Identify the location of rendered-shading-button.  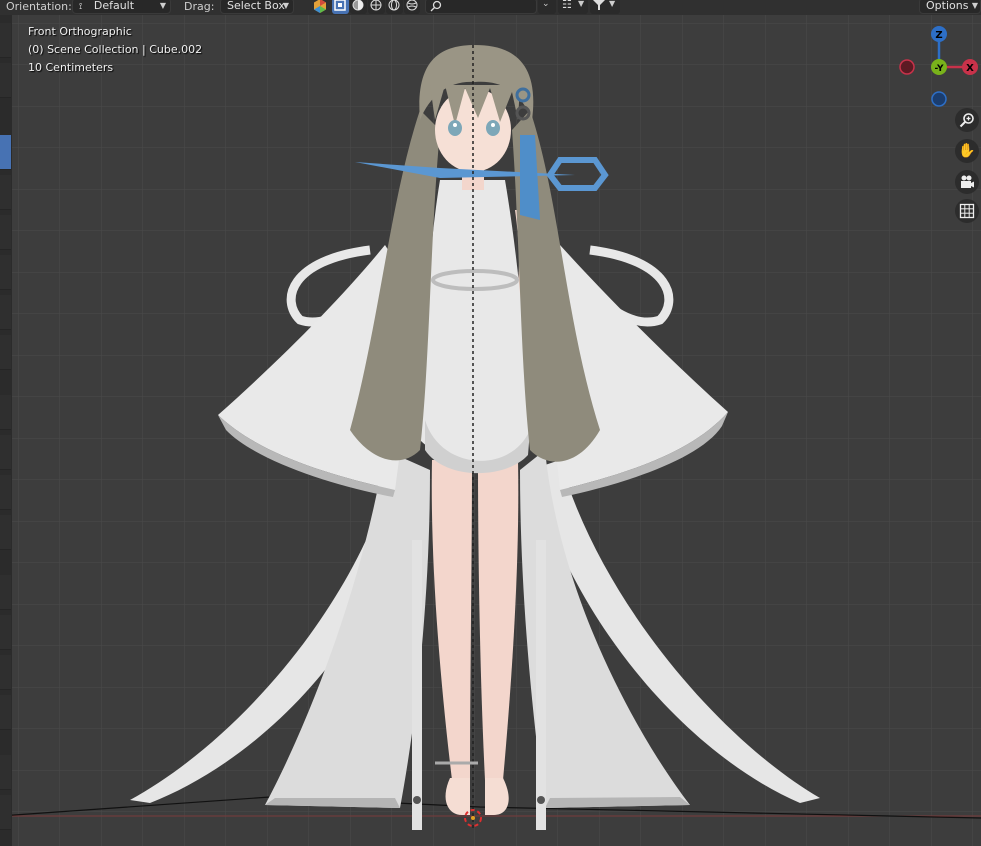
(394, 7).